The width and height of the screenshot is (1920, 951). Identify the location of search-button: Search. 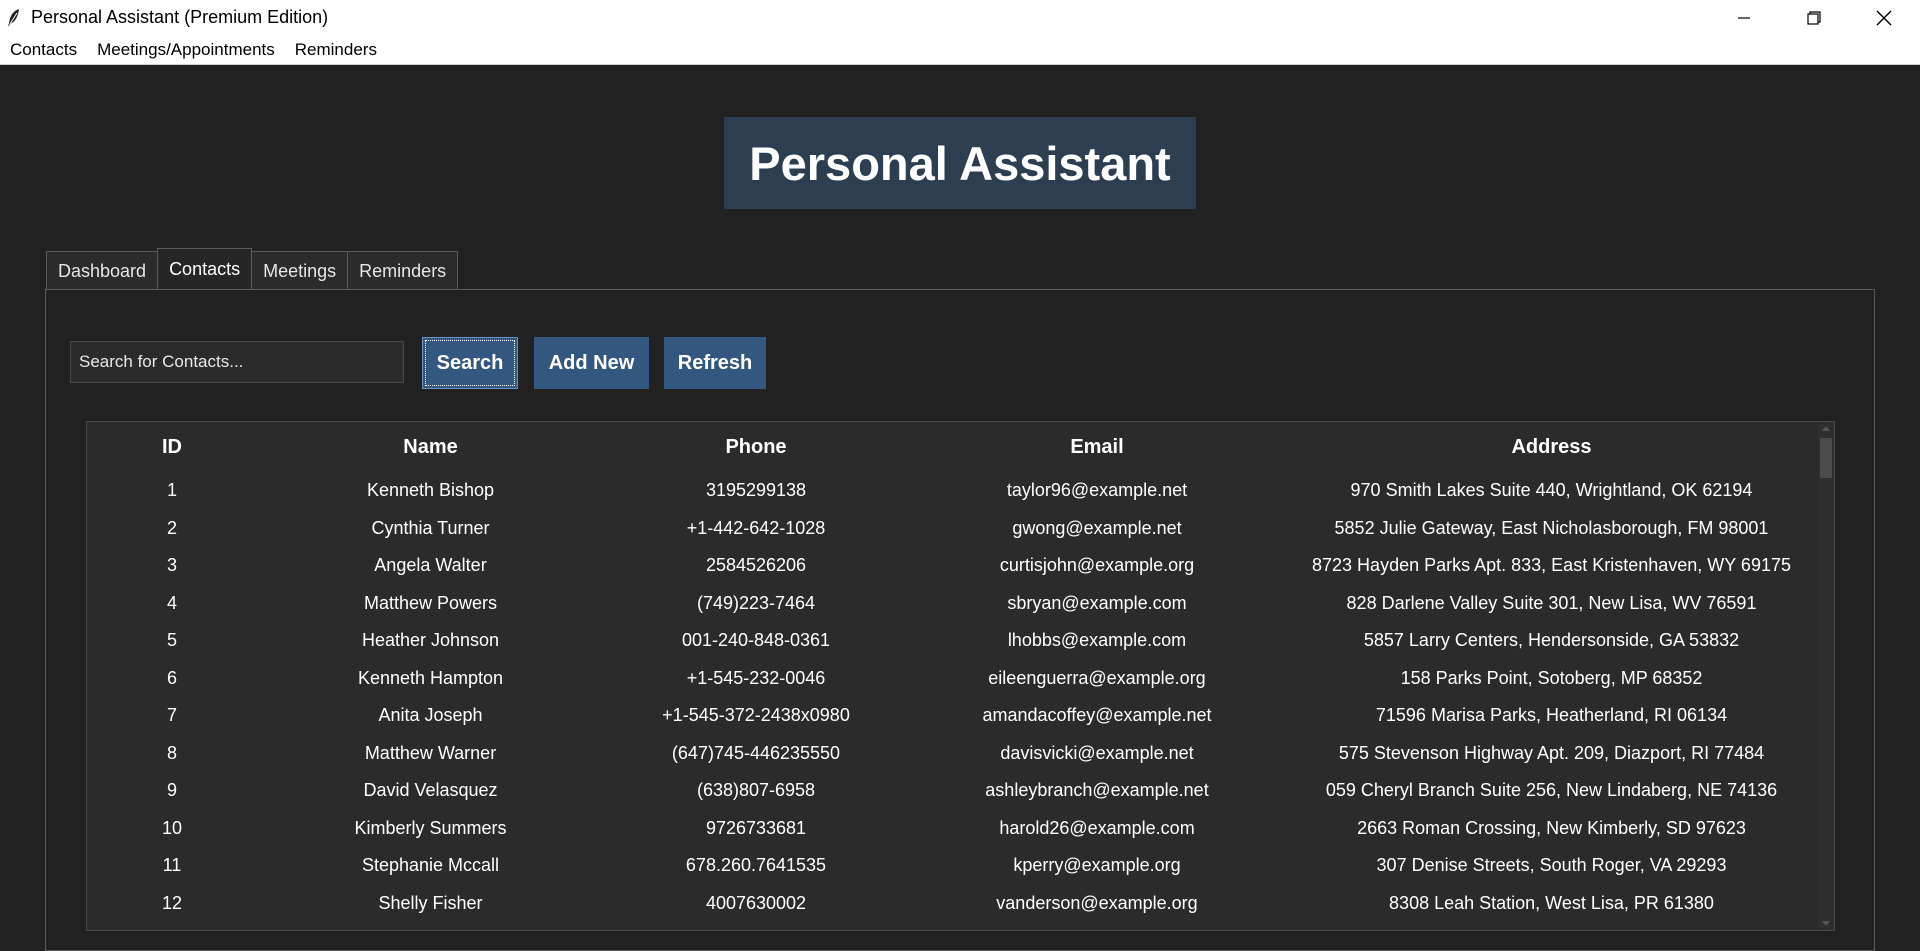
(470, 363).